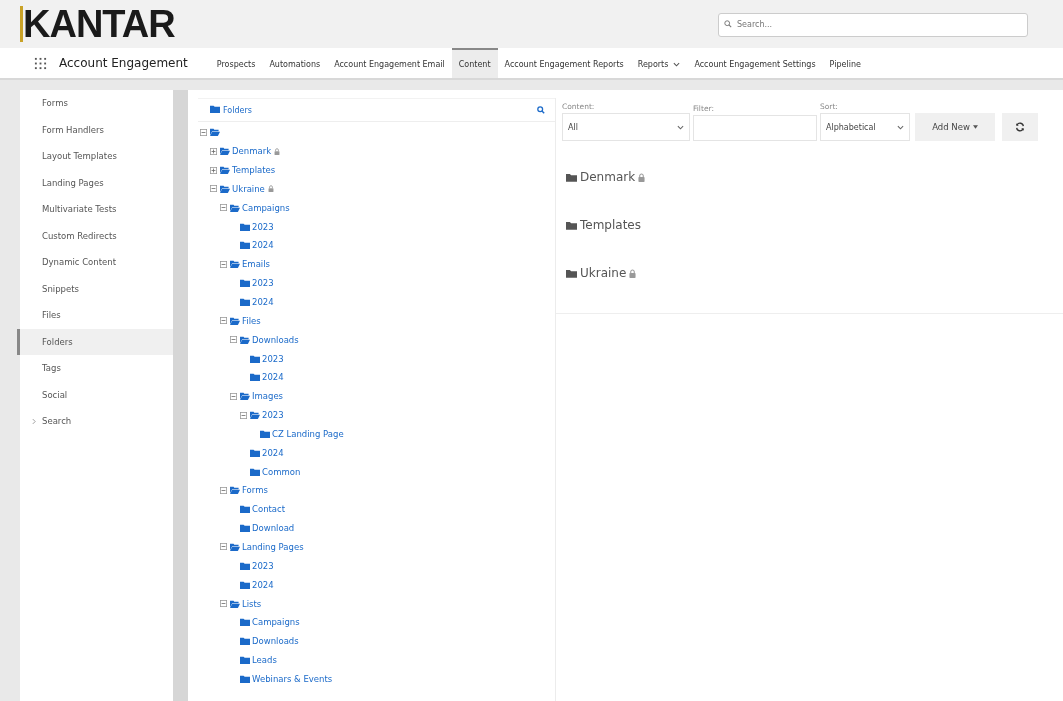 This screenshot has height=701, width=1063. I want to click on folder-item: Ukraine, so click(596, 273).